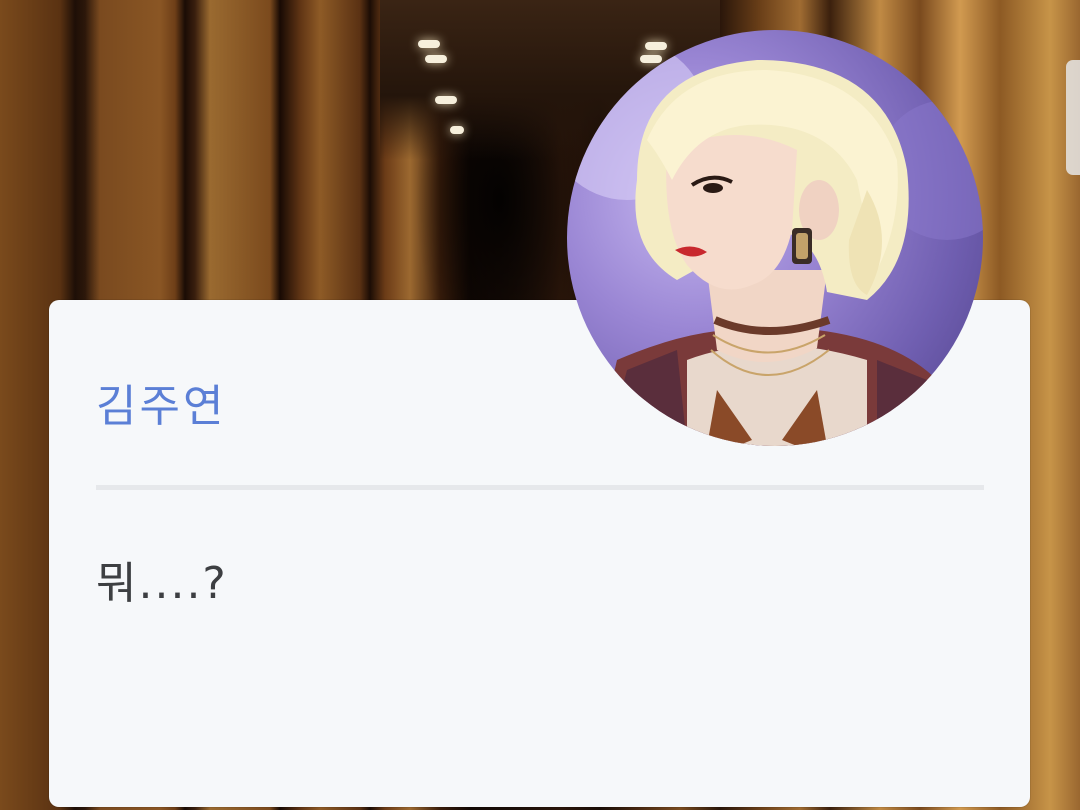 This screenshot has height=810, width=1080. What do you see at coordinates (1073, 117) in the screenshot?
I see `scrollbar` at bounding box center [1073, 117].